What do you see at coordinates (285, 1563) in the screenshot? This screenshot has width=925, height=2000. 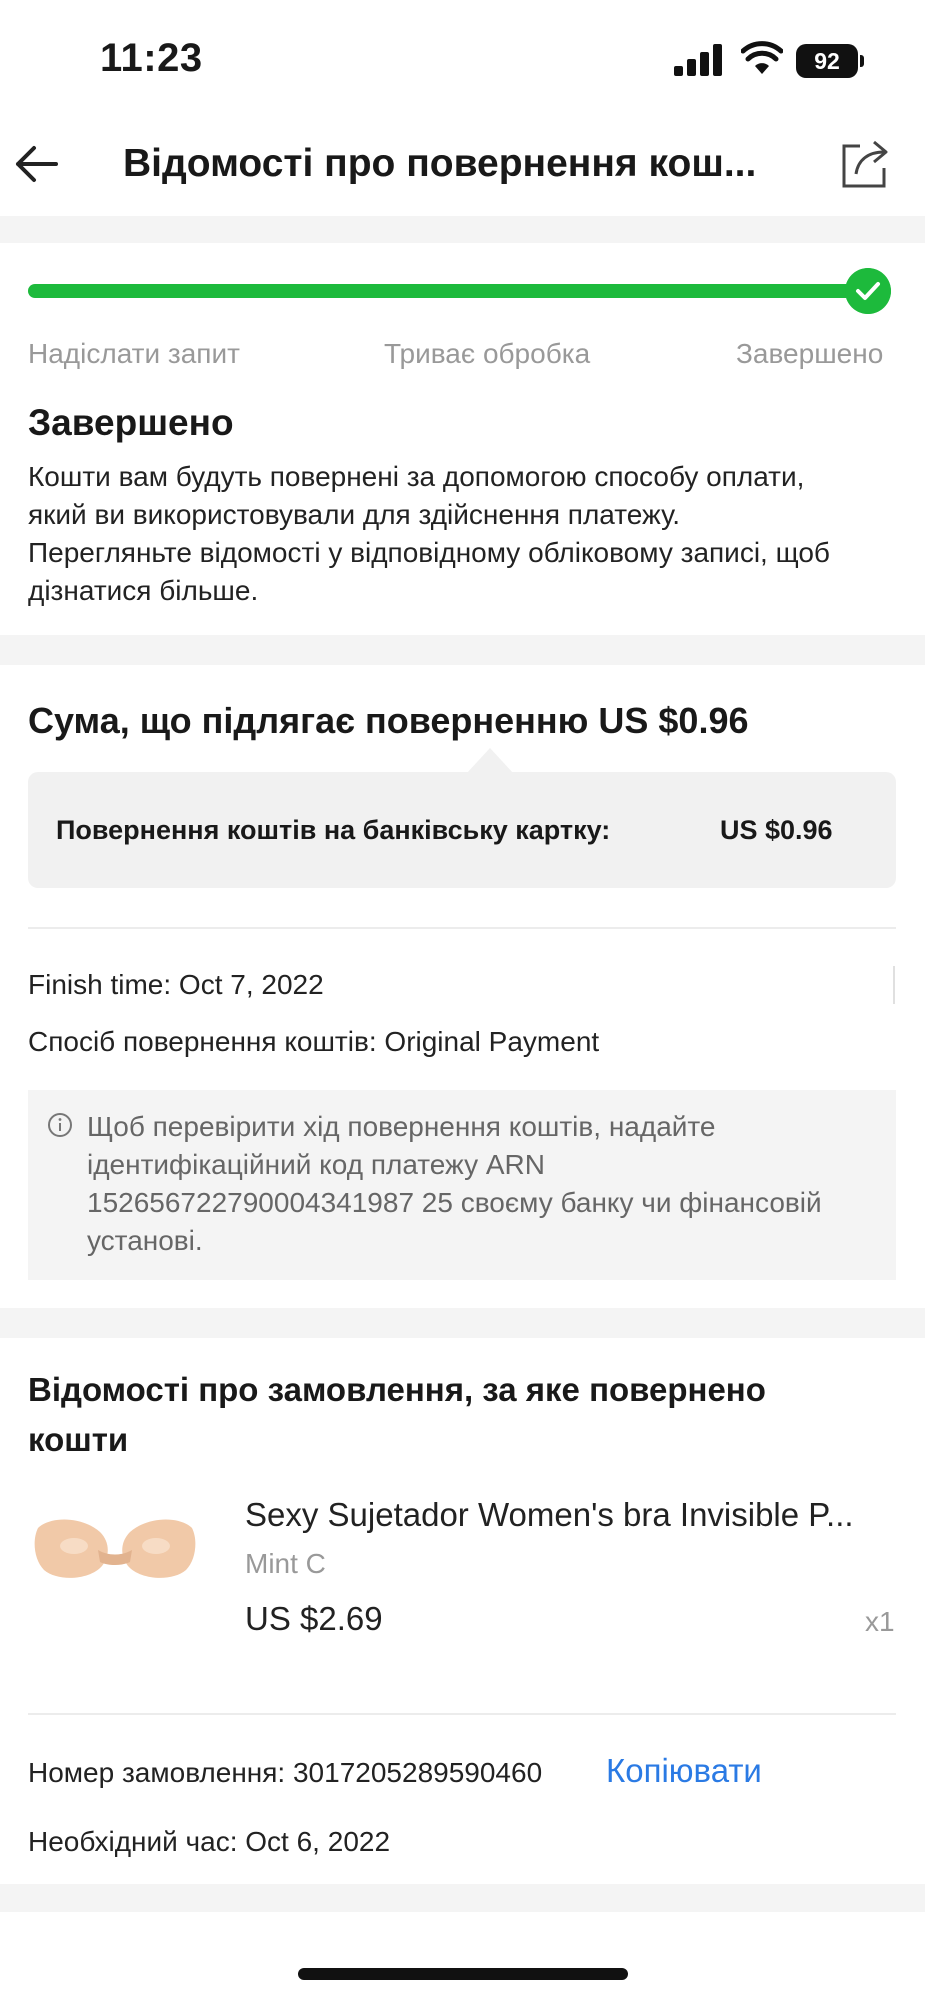 I see `product-variant: Mint C` at bounding box center [285, 1563].